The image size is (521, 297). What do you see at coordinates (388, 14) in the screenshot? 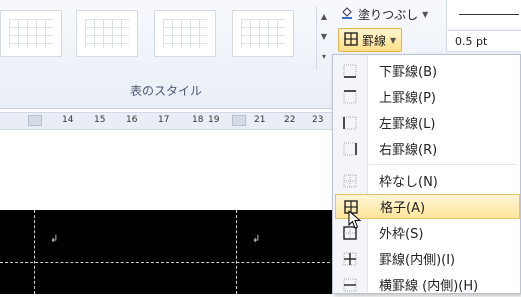
I see `shading-label: 塗りつぶし` at bounding box center [388, 14].